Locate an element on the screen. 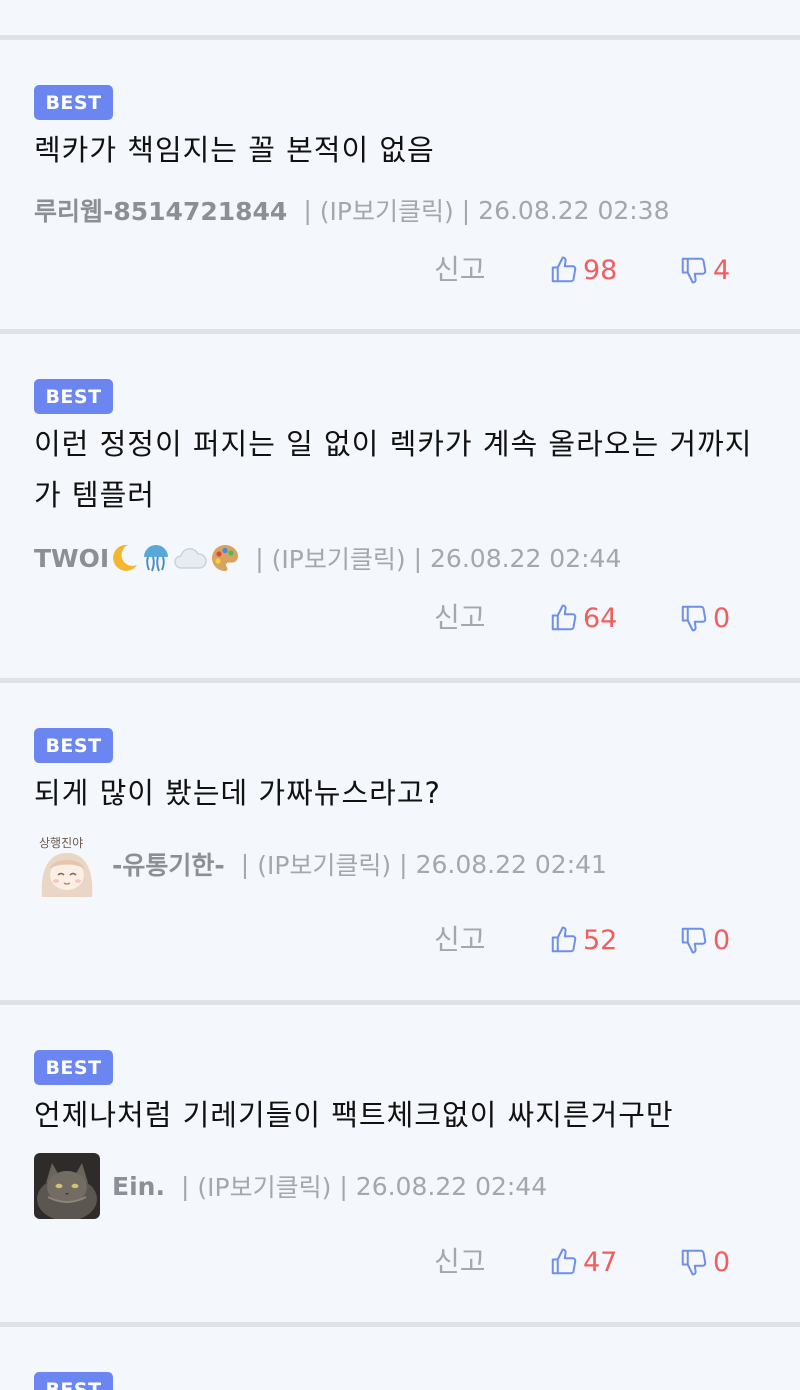 The width and height of the screenshot is (800, 1390). upvote-button: 98 is located at coordinates (583, 270).